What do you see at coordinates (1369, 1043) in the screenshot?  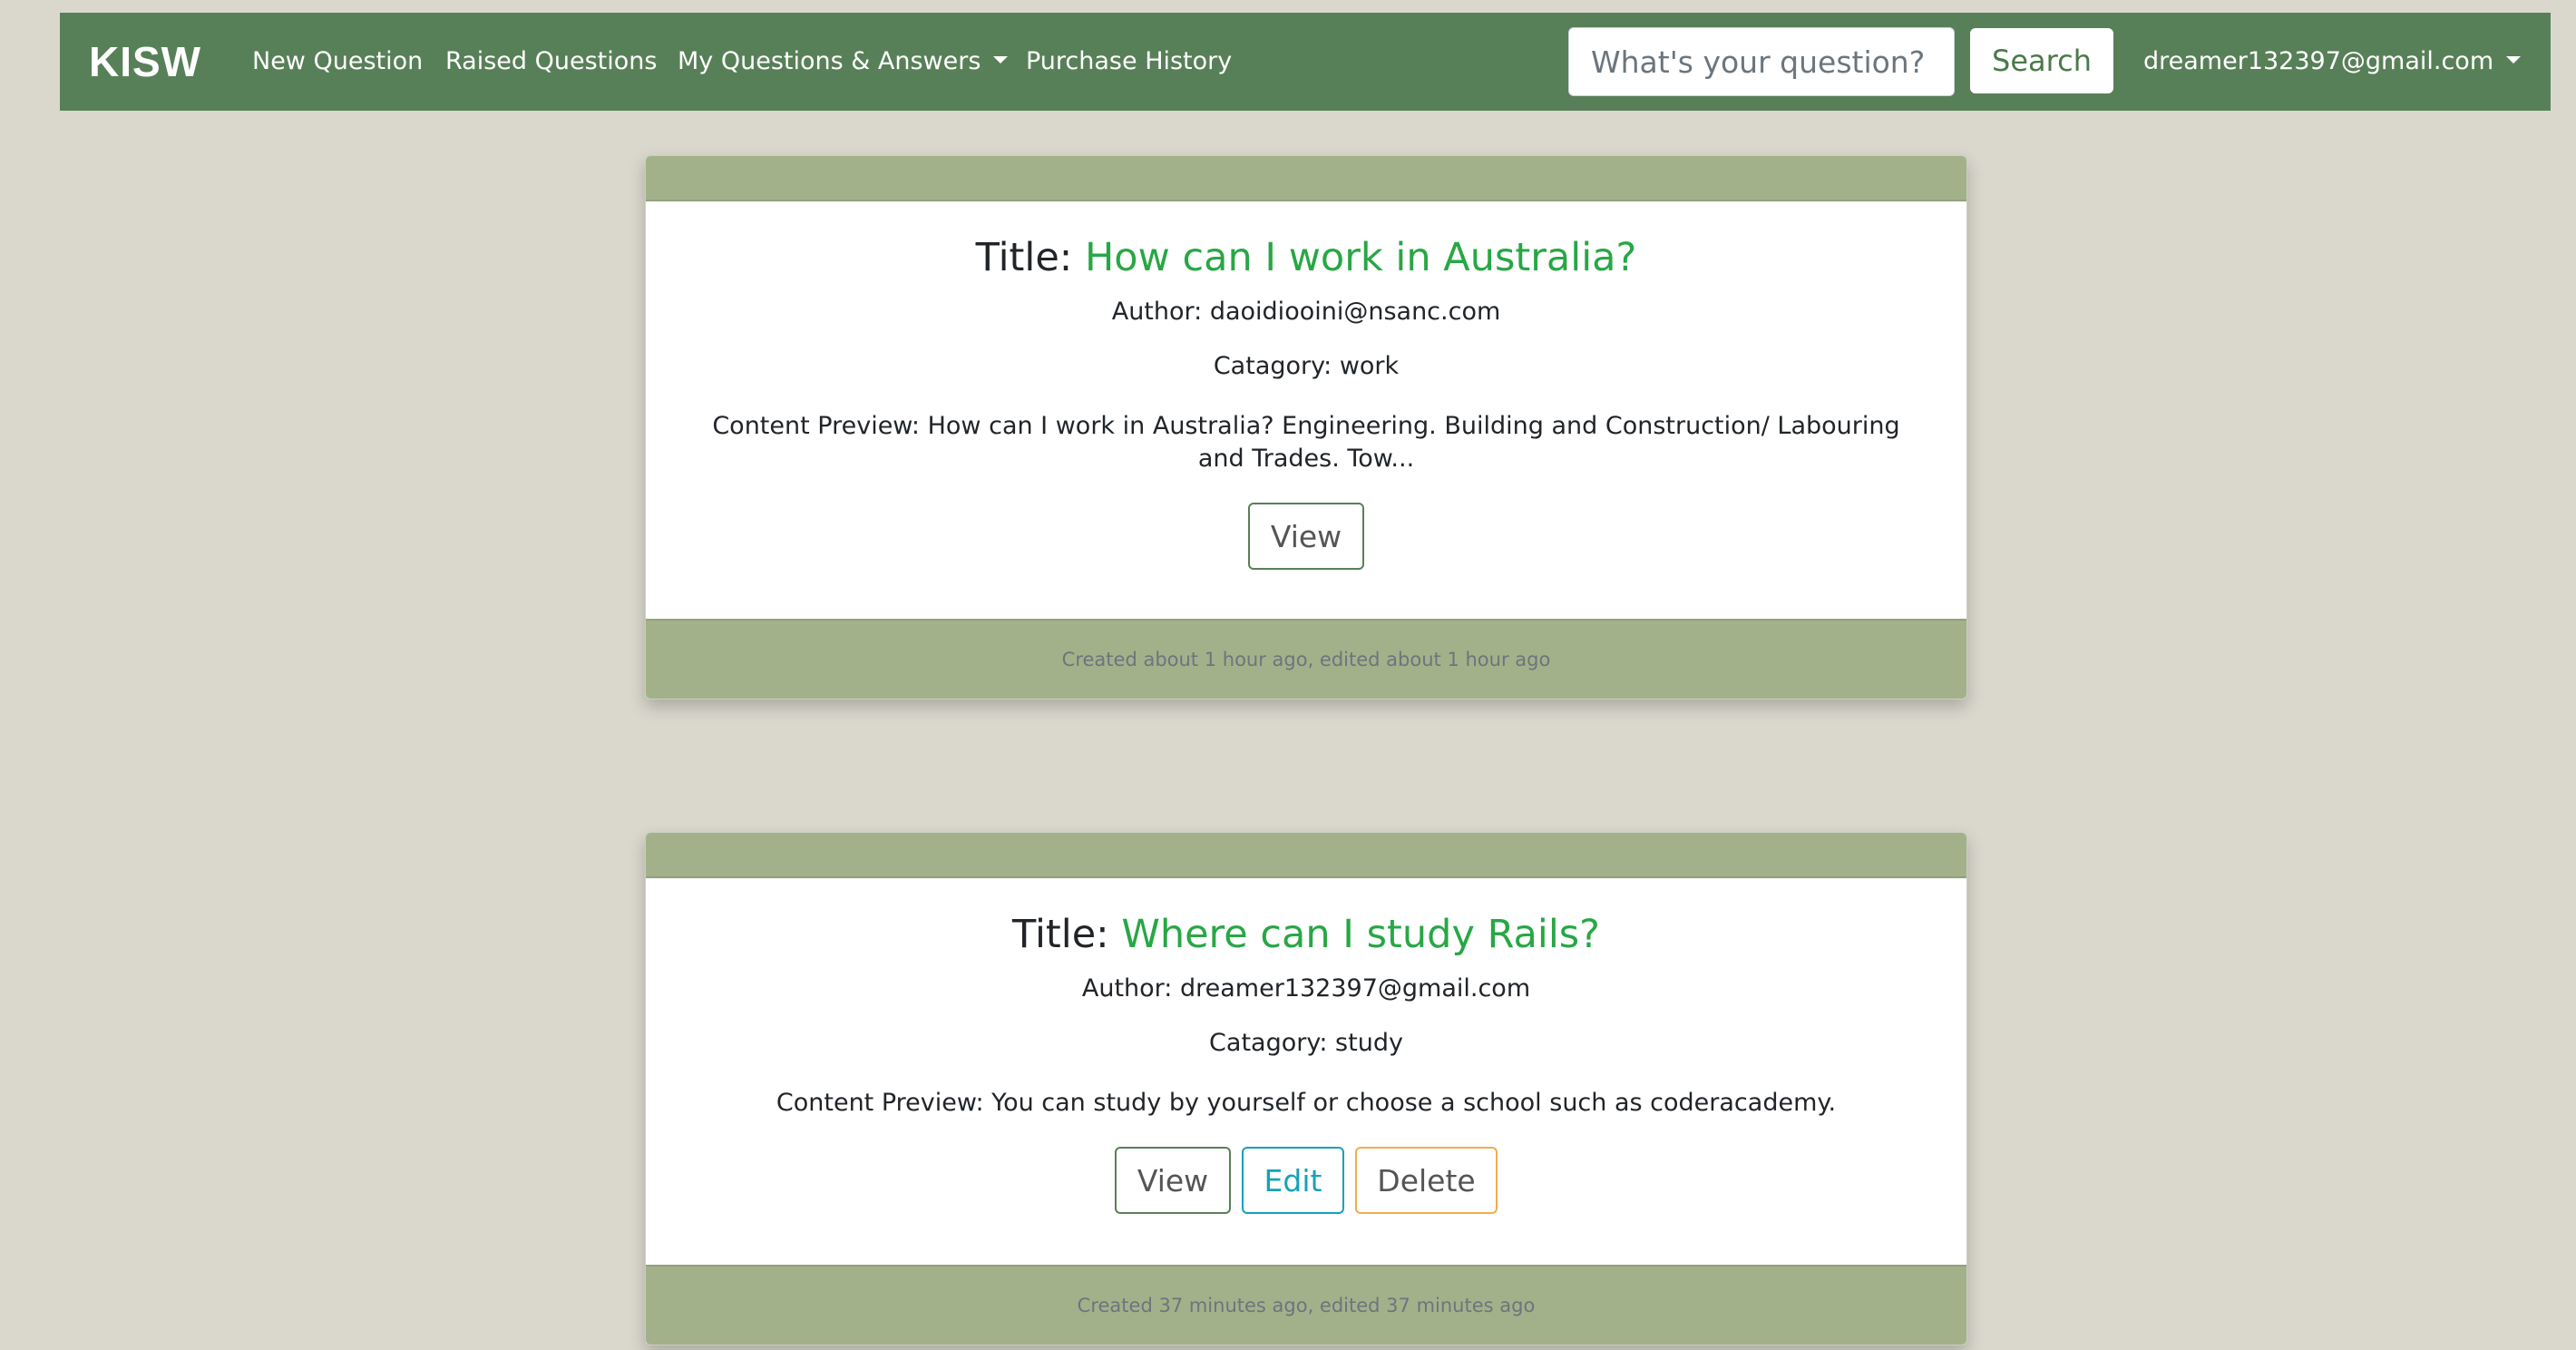 I see `category-value: study` at bounding box center [1369, 1043].